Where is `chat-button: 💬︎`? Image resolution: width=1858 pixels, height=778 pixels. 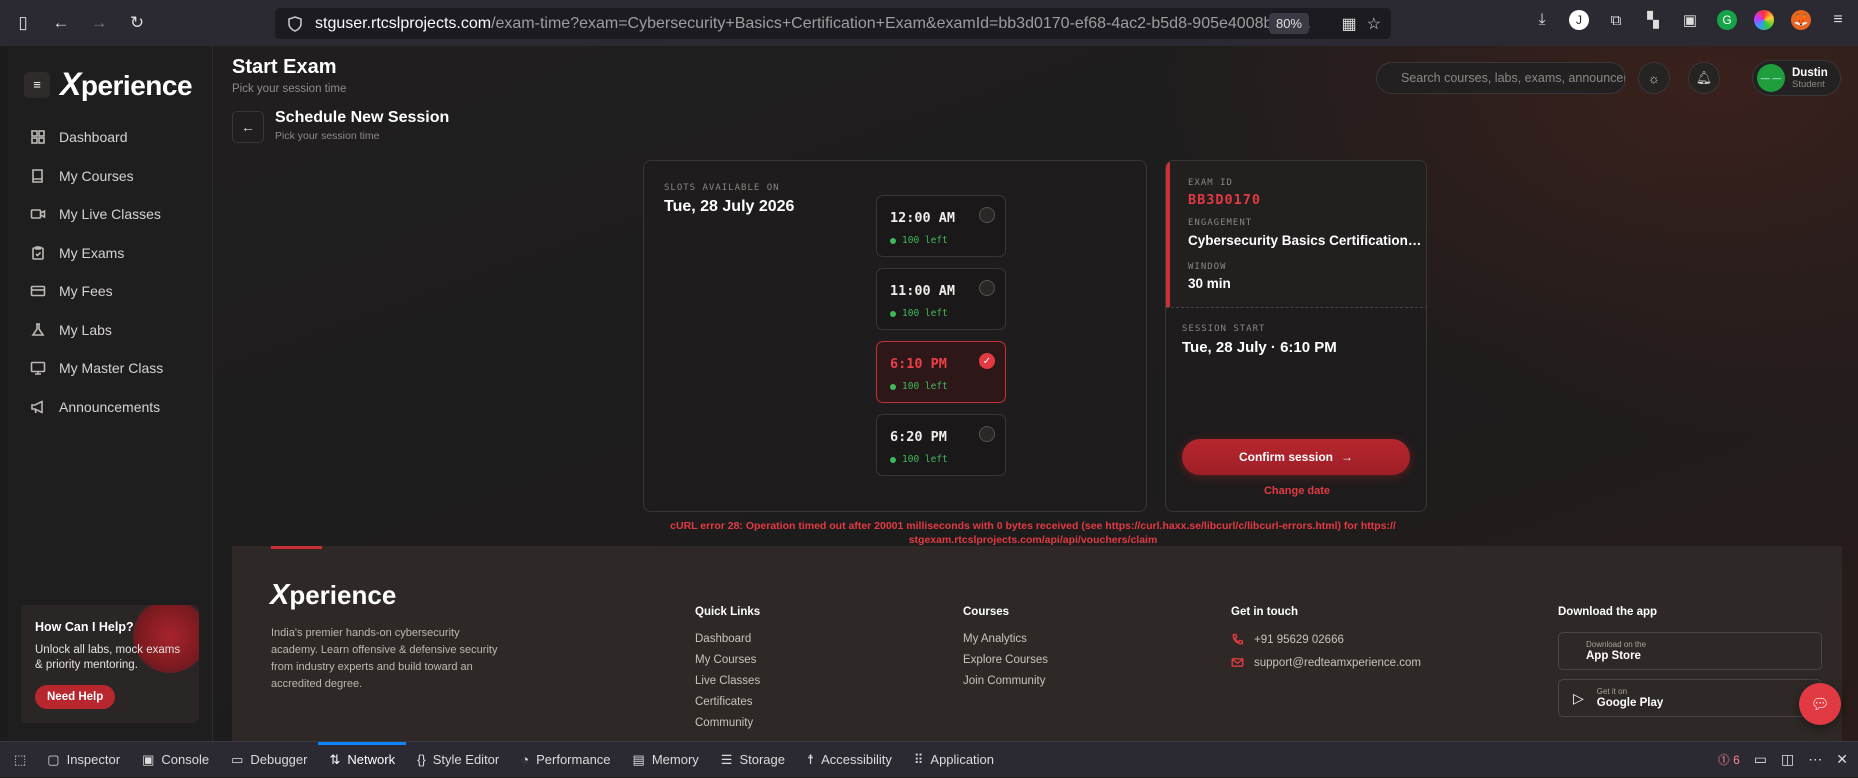 chat-button: 💬︎ is located at coordinates (1820, 704).